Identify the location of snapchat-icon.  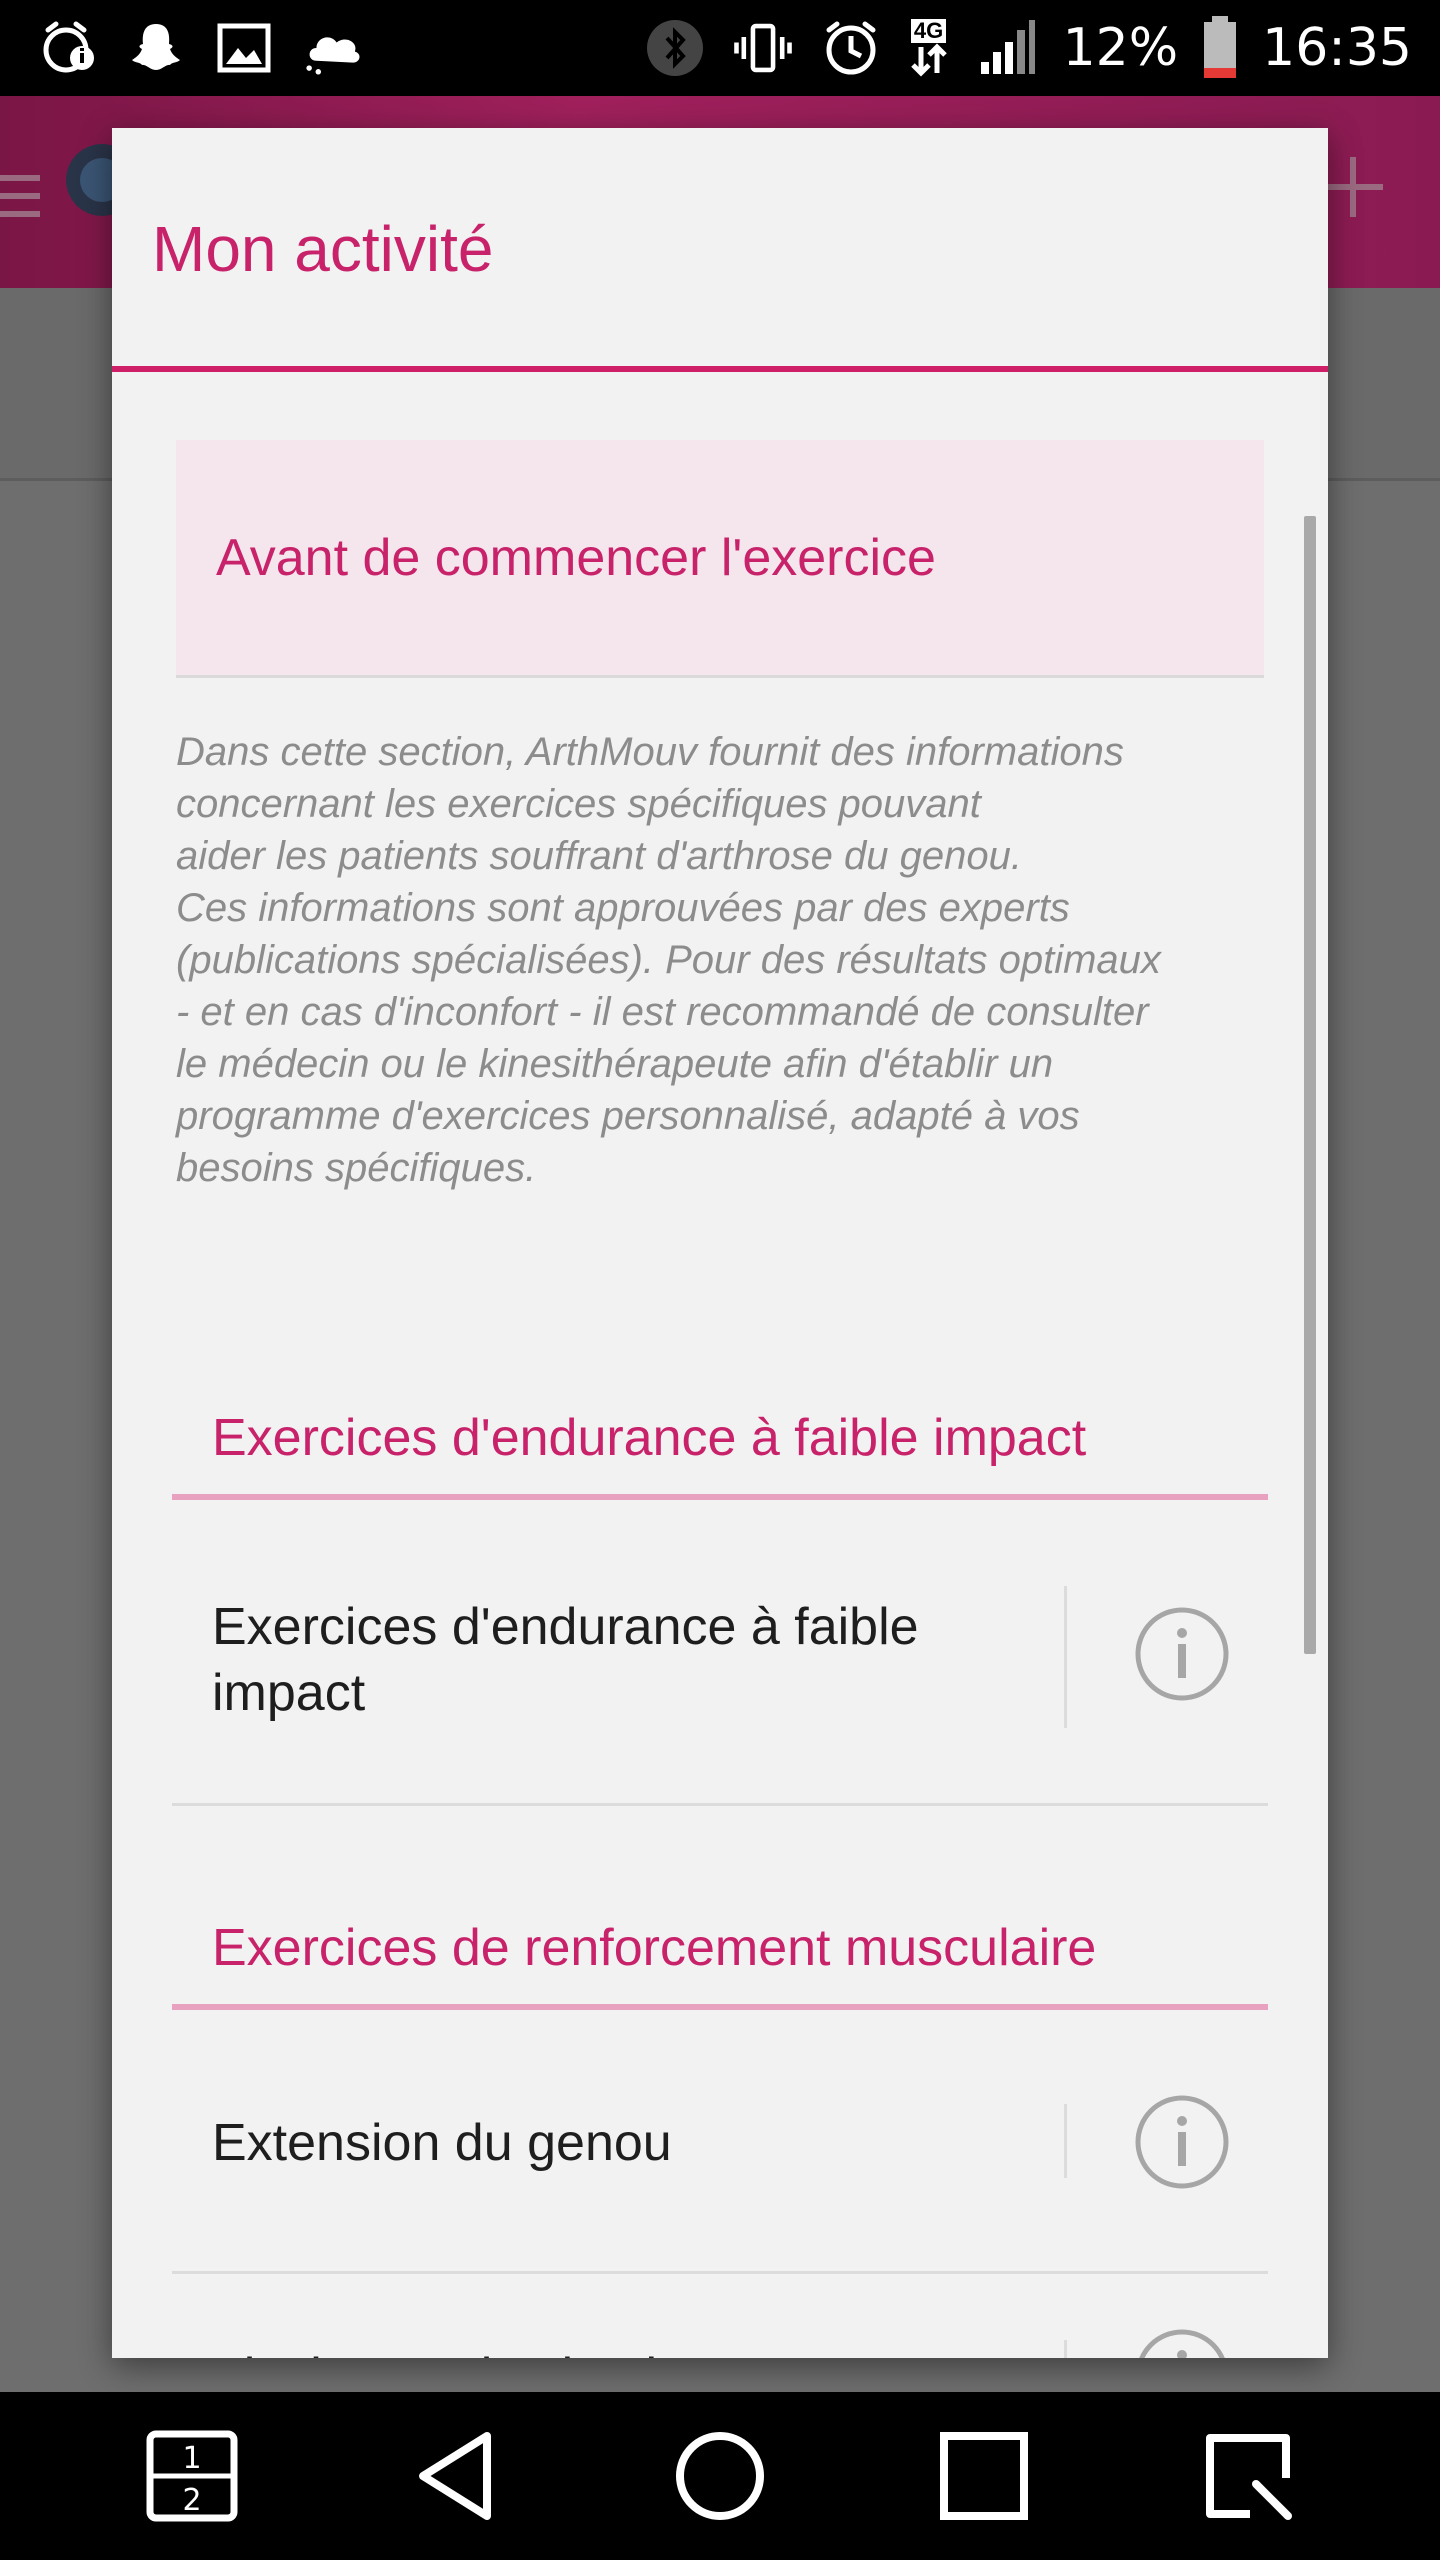
(156, 48).